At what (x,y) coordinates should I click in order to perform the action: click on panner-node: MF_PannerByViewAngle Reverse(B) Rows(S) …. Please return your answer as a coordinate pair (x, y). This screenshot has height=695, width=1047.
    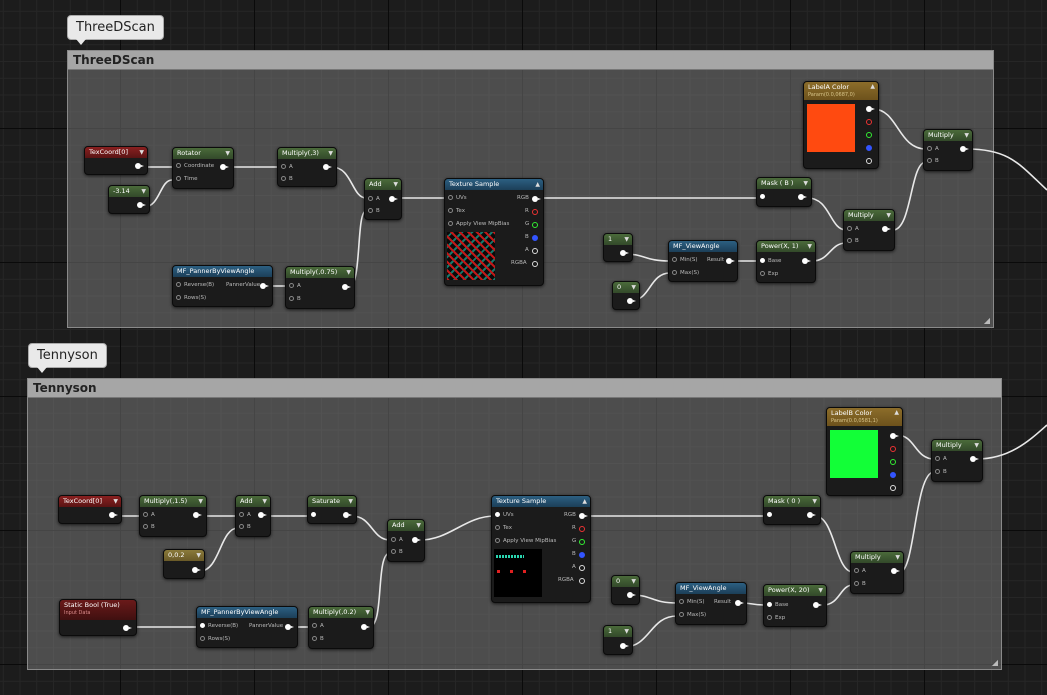
    Looking at the image, I should click on (222, 286).